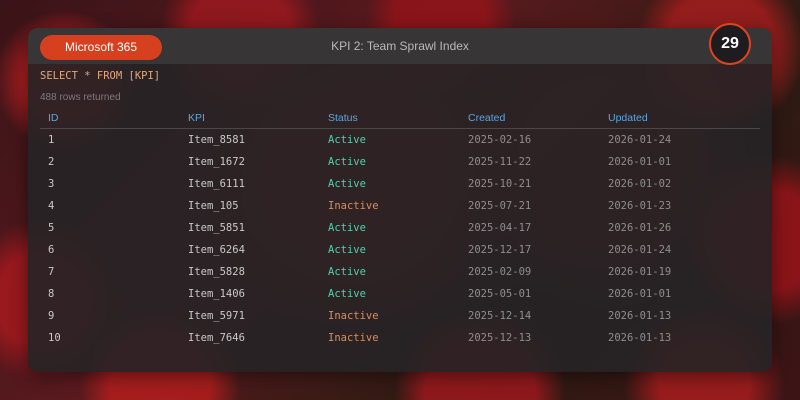  What do you see at coordinates (216, 272) in the screenshot?
I see `cell-kpi: Item_5828` at bounding box center [216, 272].